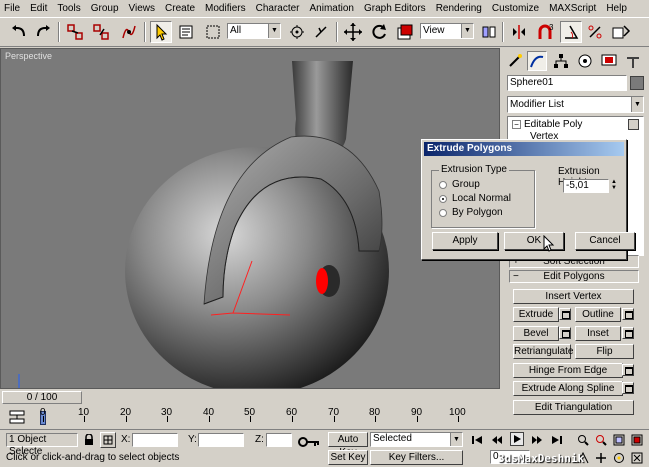 Image resolution: width=649 pixels, height=467 pixels. I want to click on menu-character: Character, so click(278, 8).